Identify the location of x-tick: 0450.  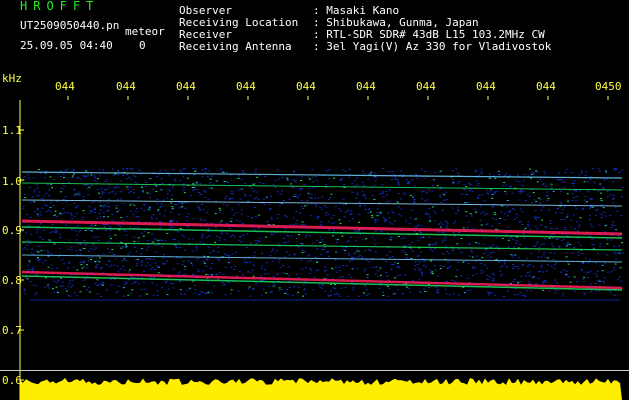
(608, 86).